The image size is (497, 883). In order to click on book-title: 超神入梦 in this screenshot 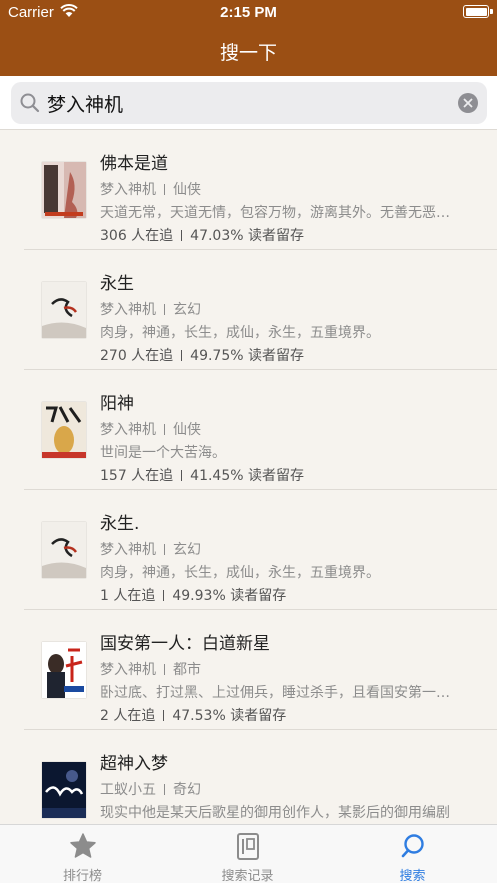, I will do `click(134, 764)`.